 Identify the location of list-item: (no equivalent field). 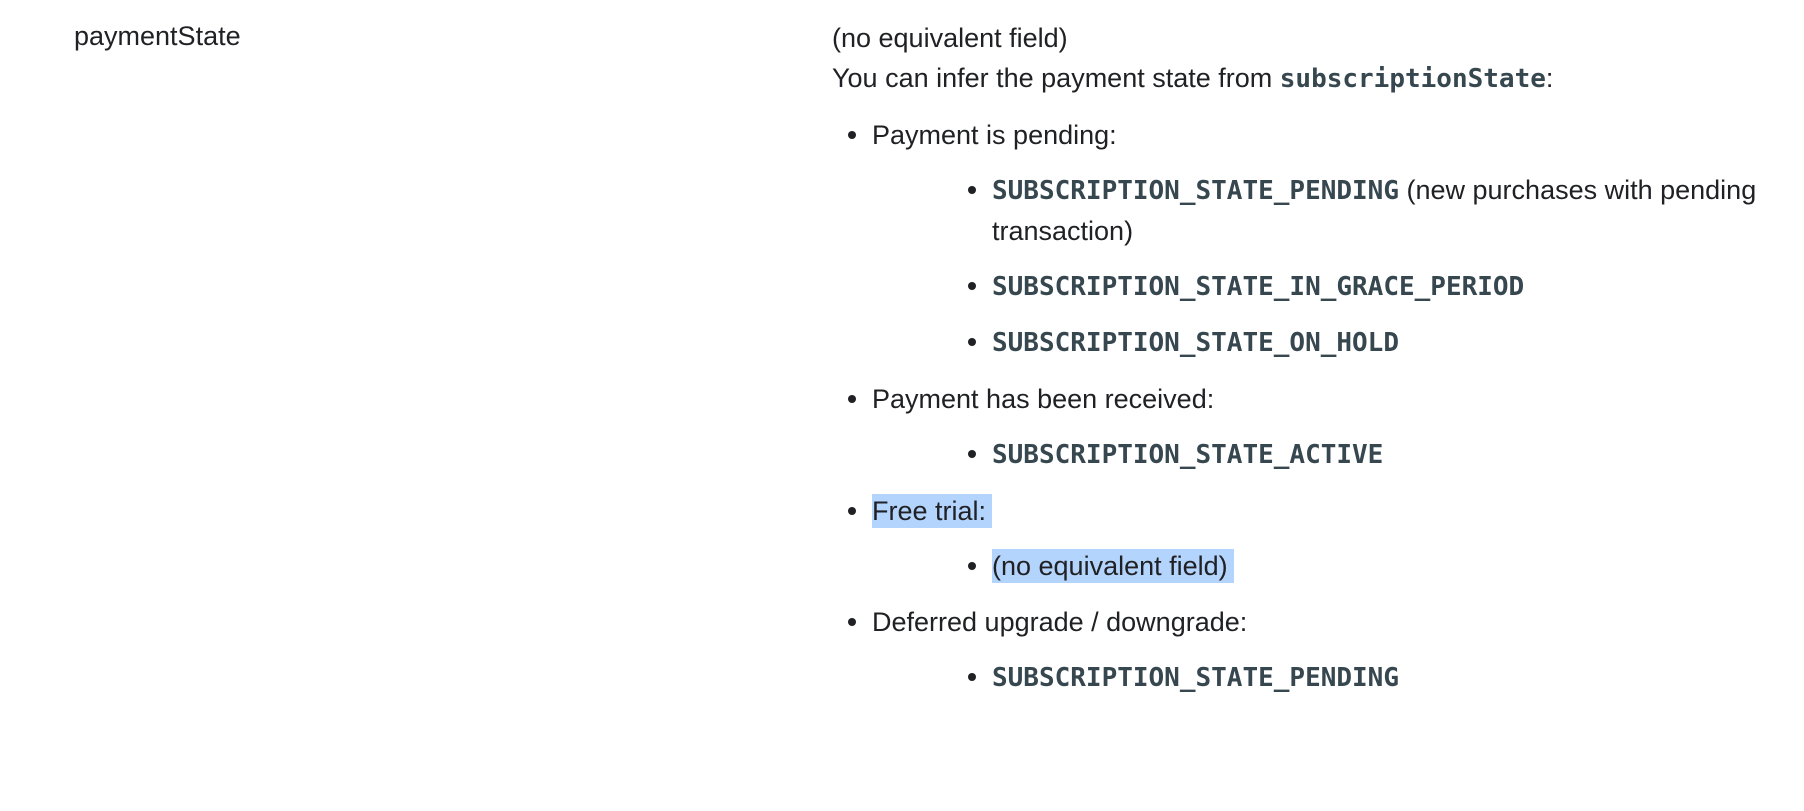
(1317, 566).